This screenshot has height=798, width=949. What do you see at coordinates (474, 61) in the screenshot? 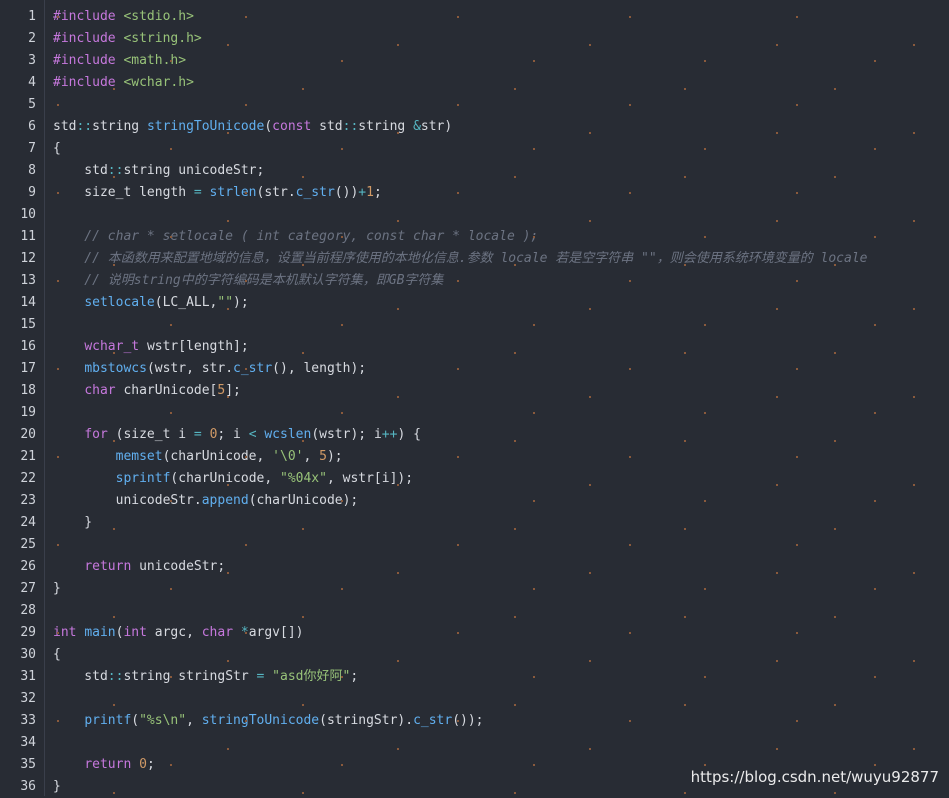
I see `code-line: 3 #include <math.h>` at bounding box center [474, 61].